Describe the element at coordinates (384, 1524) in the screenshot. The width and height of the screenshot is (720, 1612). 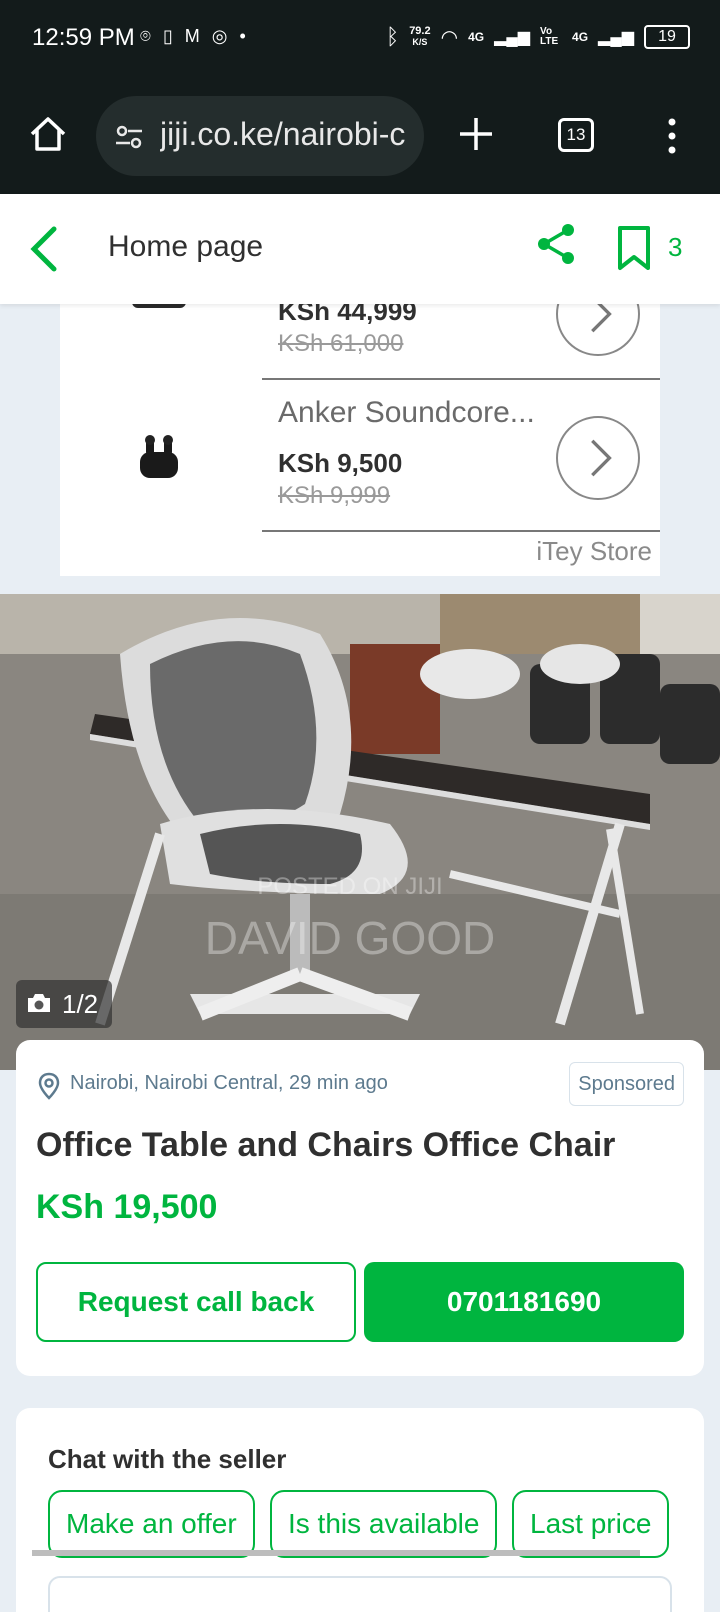
I see `chip-is-this-available: Is this available` at that location.